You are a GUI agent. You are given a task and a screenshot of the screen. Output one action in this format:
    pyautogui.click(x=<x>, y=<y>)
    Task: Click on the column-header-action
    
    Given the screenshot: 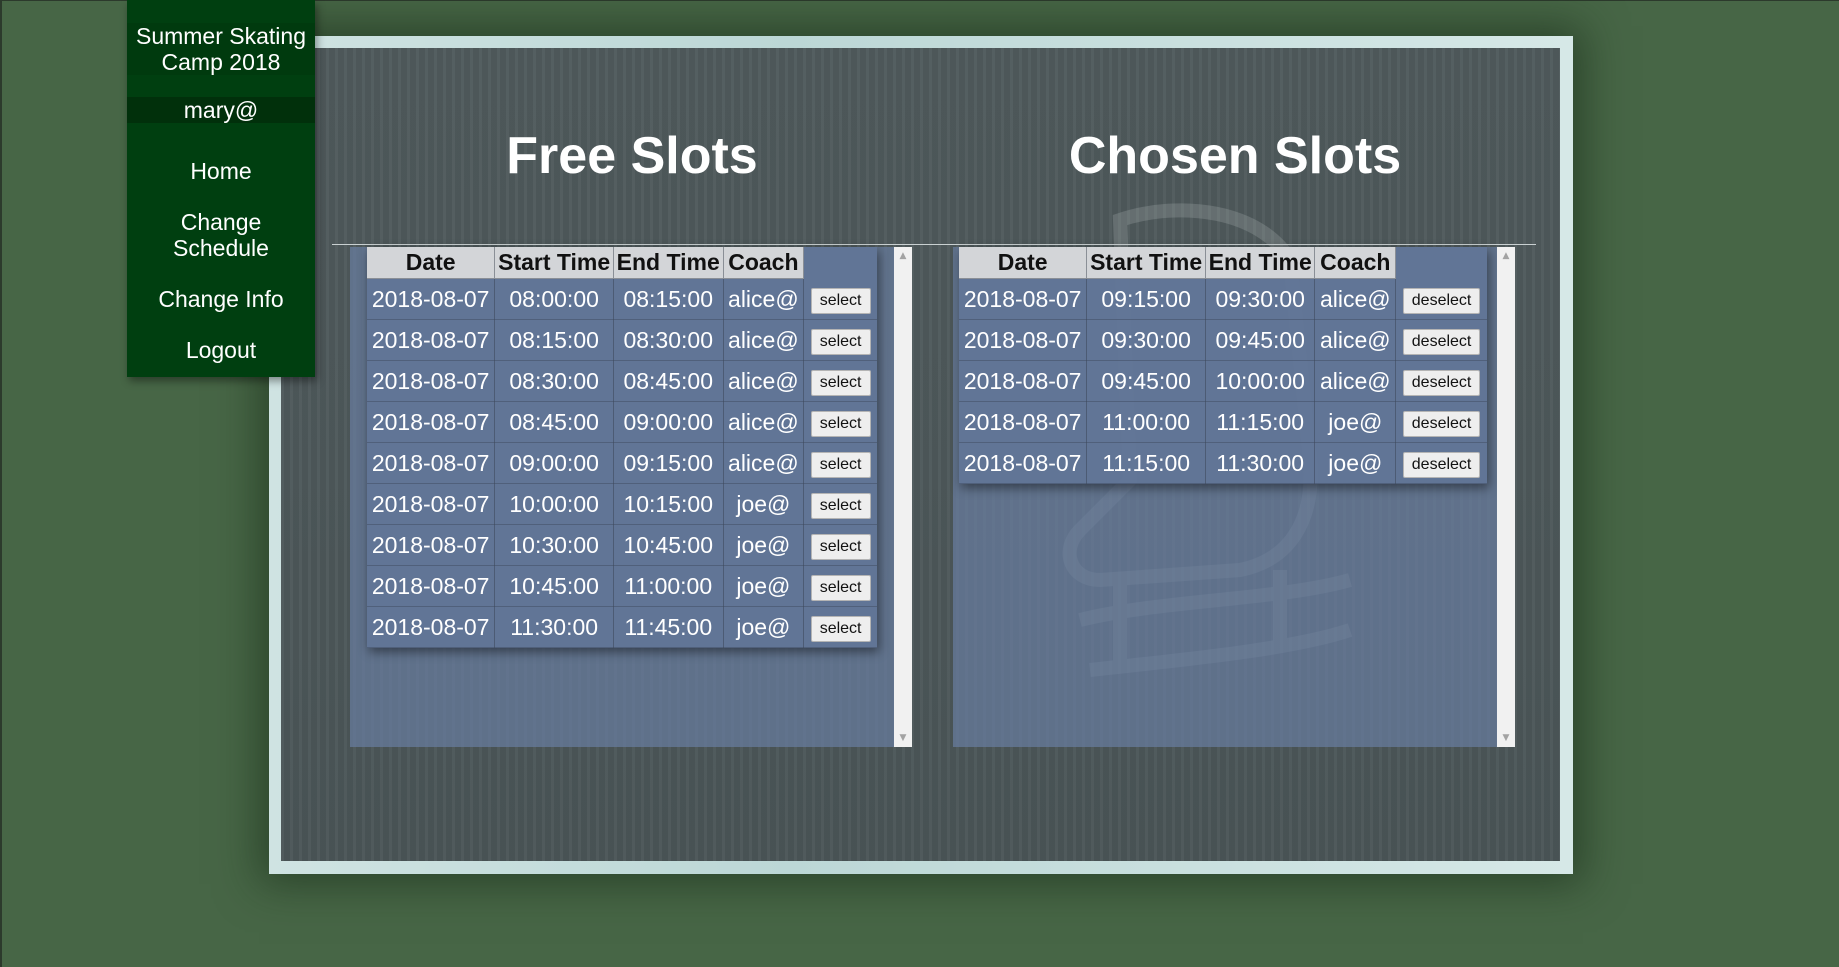 What is the action you would take?
    pyautogui.click(x=840, y=263)
    